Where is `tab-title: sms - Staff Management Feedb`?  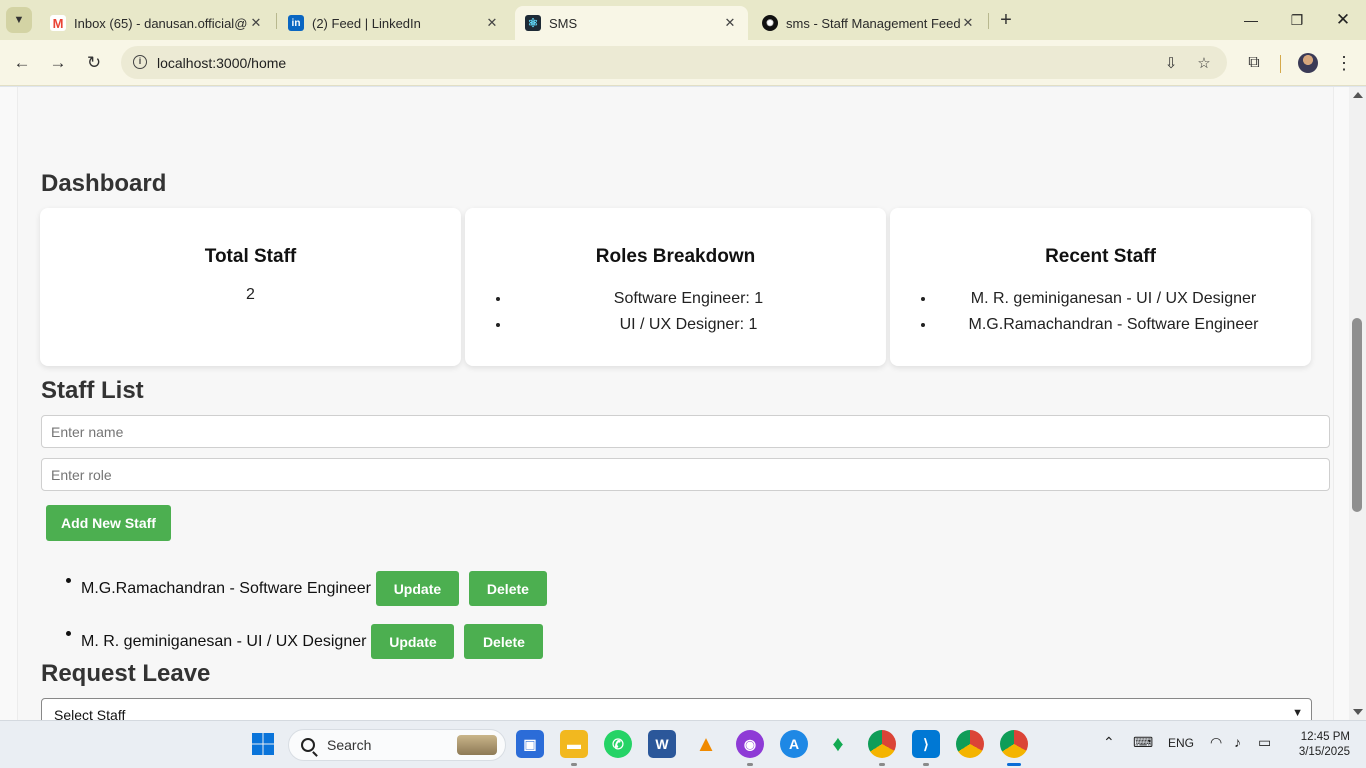 tab-title: sms - Staff Management Feedb is located at coordinates (873, 23).